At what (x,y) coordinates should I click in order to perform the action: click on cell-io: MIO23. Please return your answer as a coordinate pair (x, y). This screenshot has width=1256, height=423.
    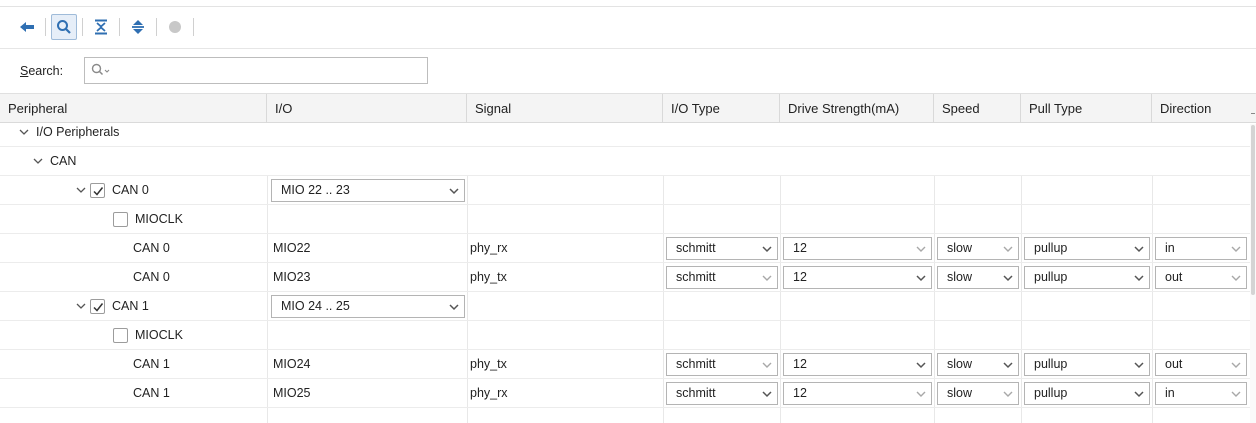
    Looking at the image, I should click on (292, 277).